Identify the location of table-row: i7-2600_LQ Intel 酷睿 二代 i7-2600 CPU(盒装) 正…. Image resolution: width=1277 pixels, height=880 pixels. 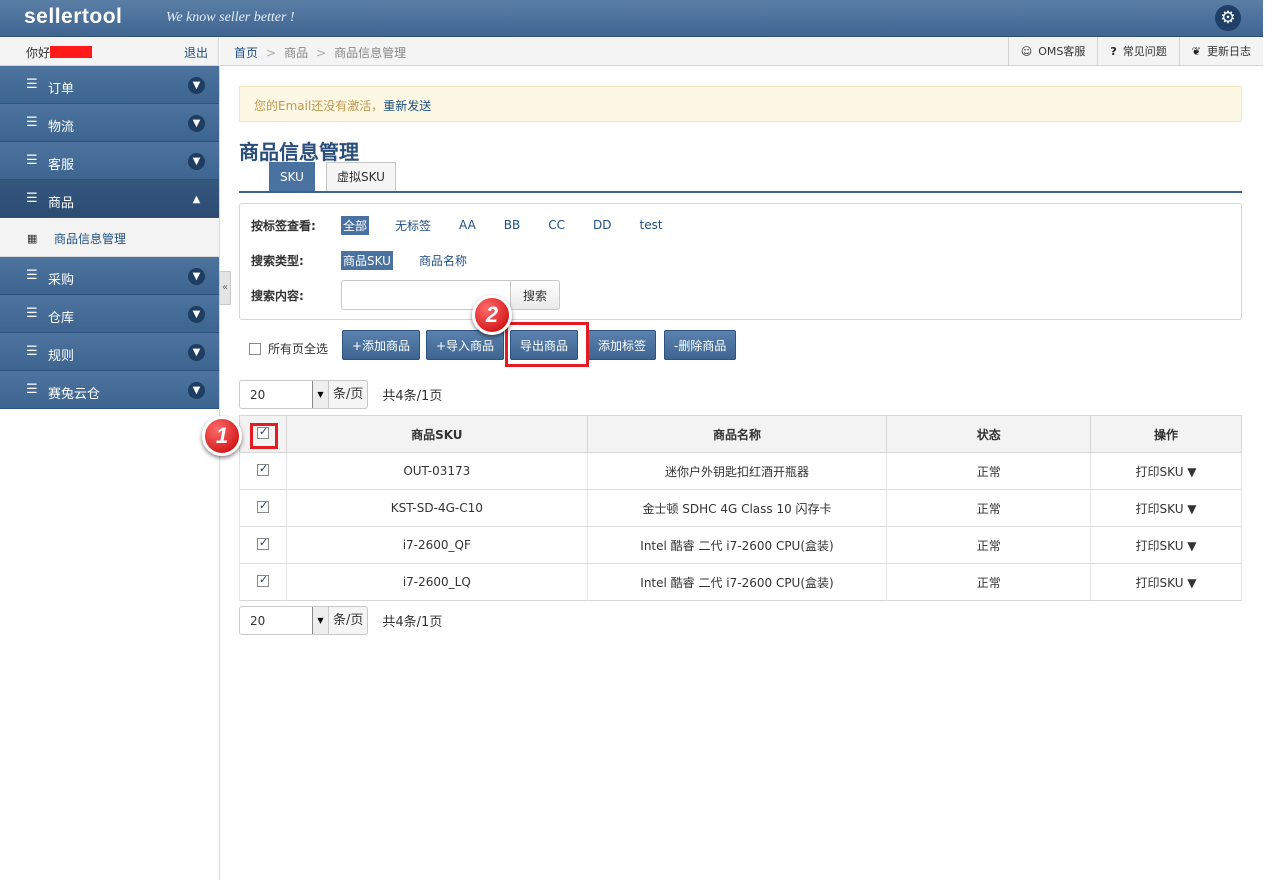
(740, 582).